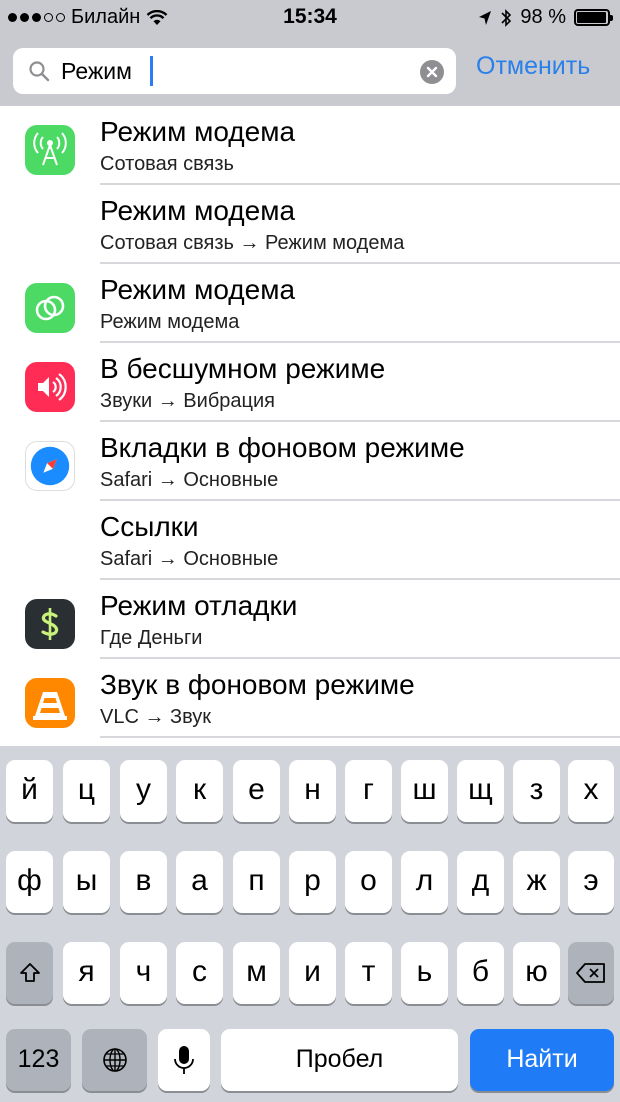 This screenshot has width=620, height=1102. Describe the element at coordinates (143, 791) in the screenshot. I see `key: у` at that location.